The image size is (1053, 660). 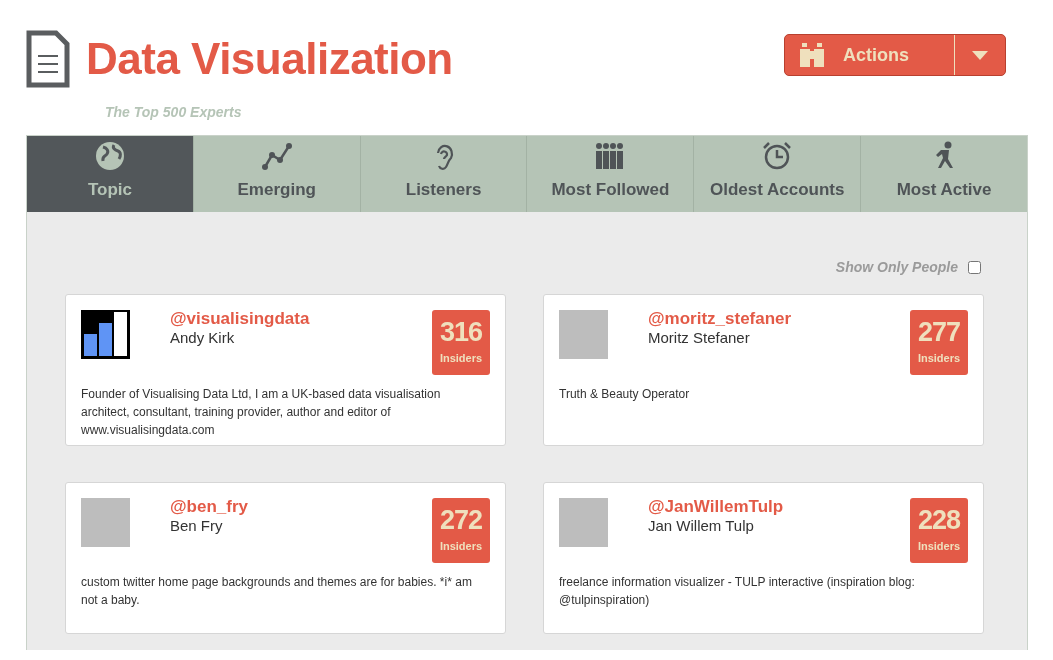 What do you see at coordinates (611, 174) in the screenshot?
I see `tab: Most Followed` at bounding box center [611, 174].